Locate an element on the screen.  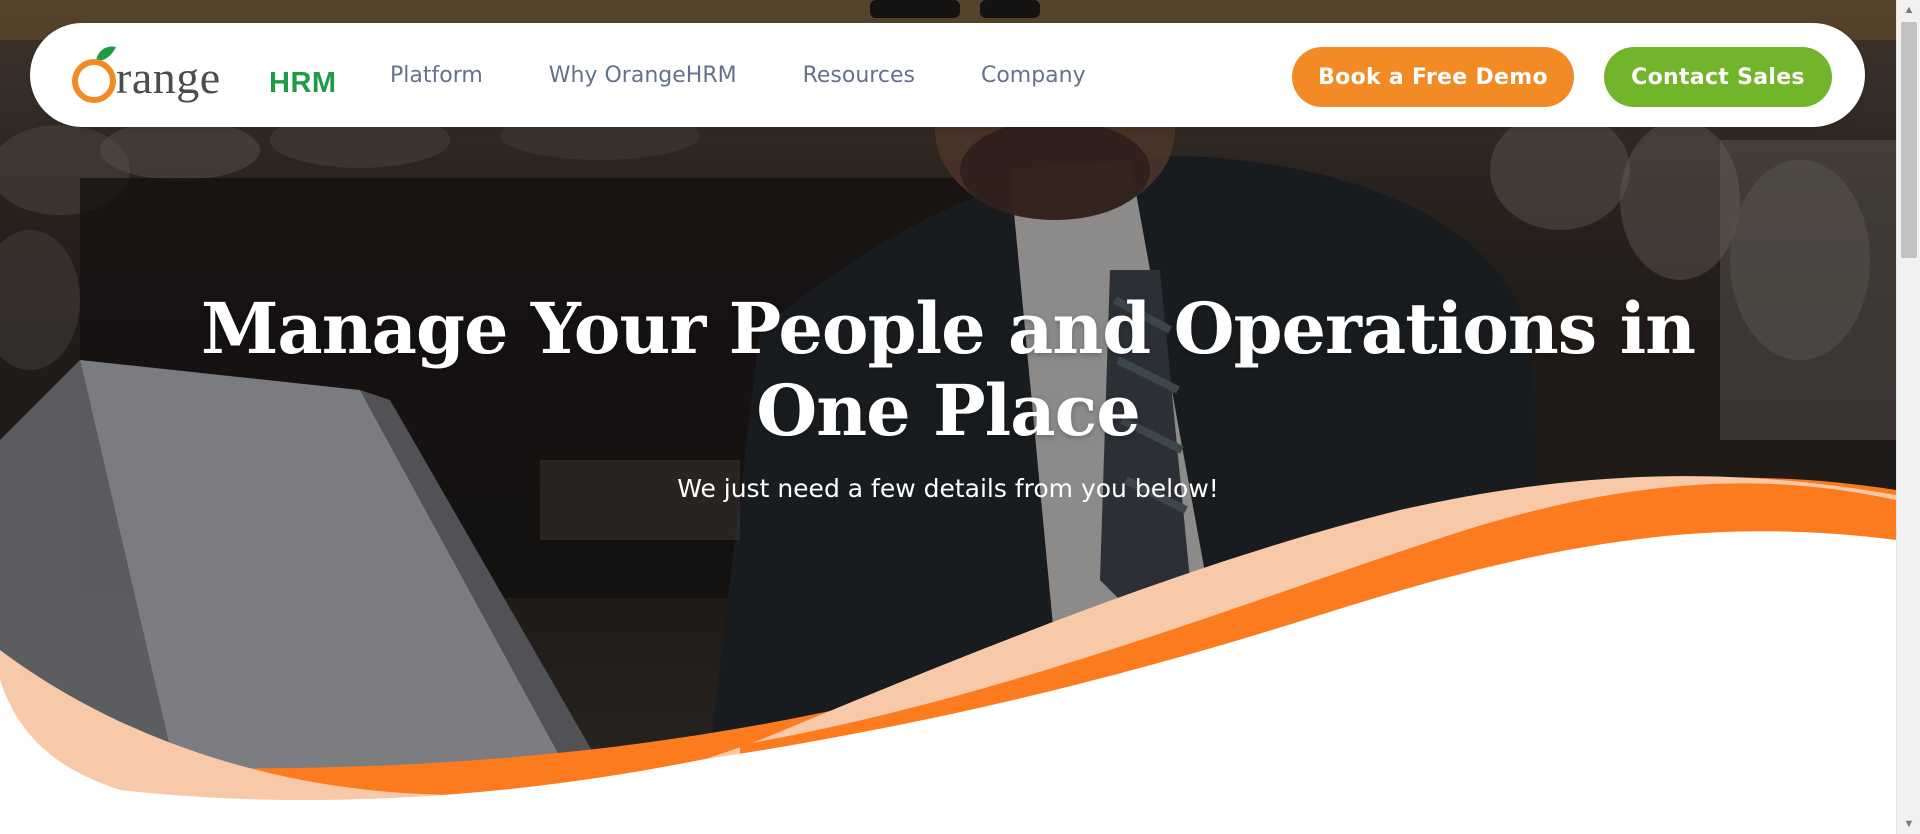
orangehrm-logo: range HRM is located at coordinates (203, 75).